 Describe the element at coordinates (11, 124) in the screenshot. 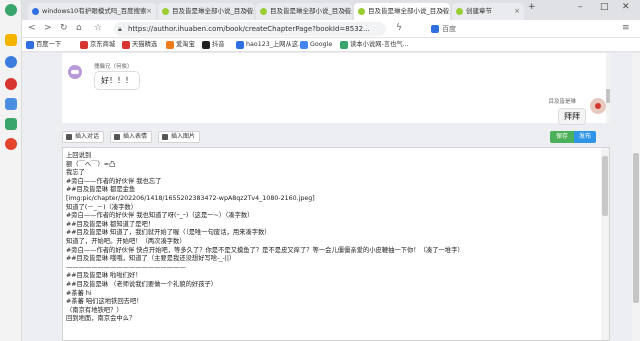

I see `apps-icon` at that location.